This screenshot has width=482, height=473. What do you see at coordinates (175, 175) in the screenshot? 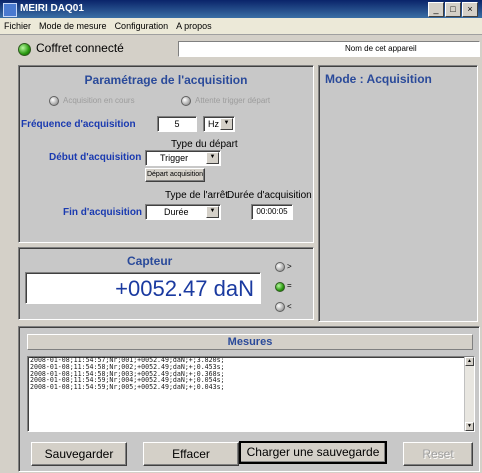
I see `start-acquisition-button: Départ acquisition` at bounding box center [175, 175].